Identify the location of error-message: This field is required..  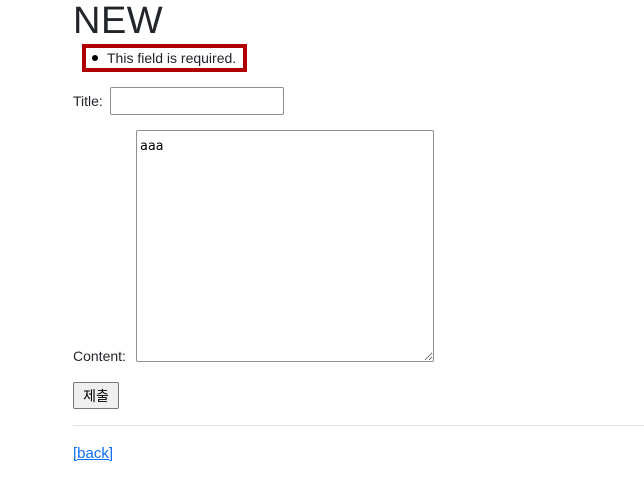
(172, 58).